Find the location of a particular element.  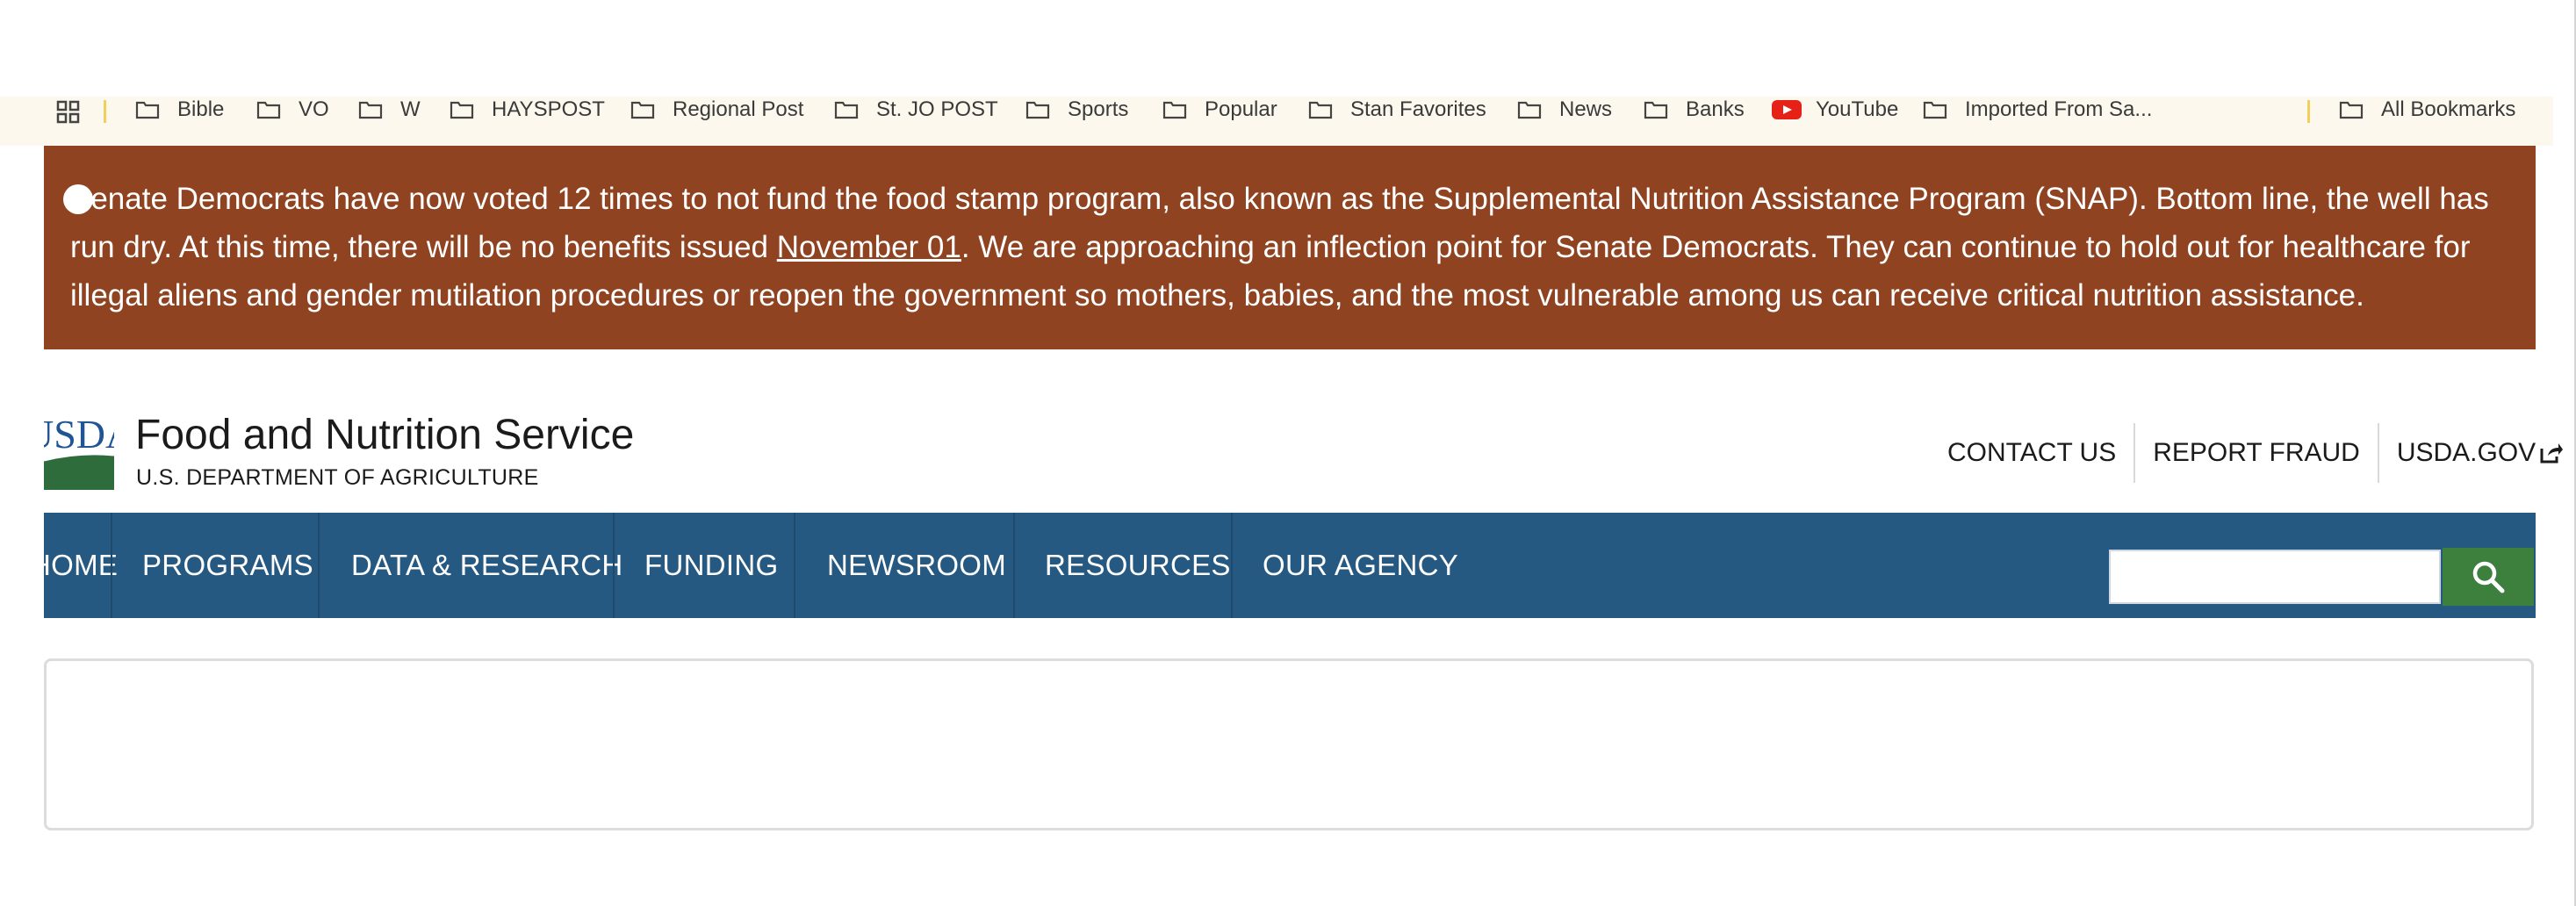

usda-logo: USDA is located at coordinates (79, 450).